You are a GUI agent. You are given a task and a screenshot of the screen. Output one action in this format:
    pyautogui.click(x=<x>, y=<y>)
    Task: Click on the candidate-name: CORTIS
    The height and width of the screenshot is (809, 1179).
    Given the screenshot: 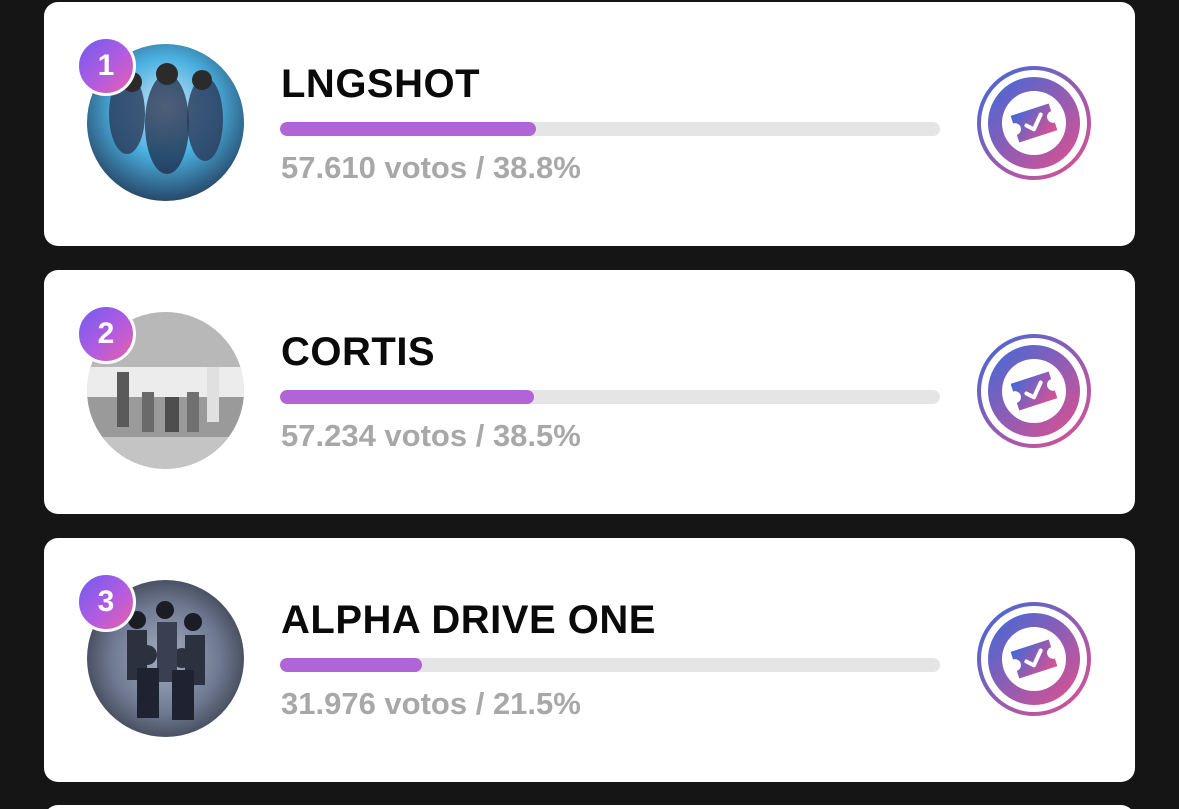 What is the action you would take?
    pyautogui.click(x=358, y=352)
    